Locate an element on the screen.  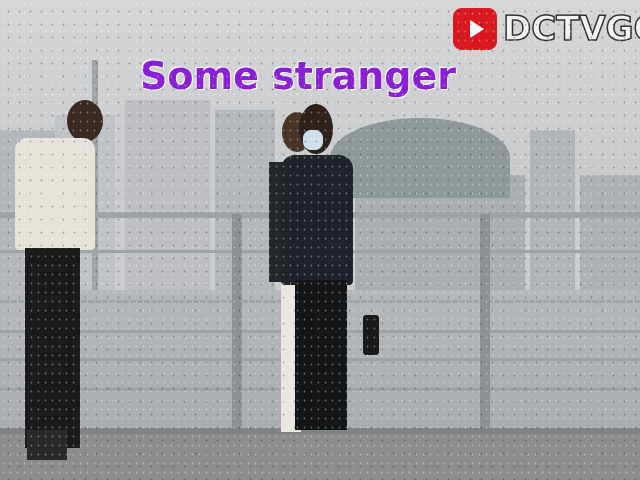
brand-name: DCTVGO is located at coordinates (571, 29).